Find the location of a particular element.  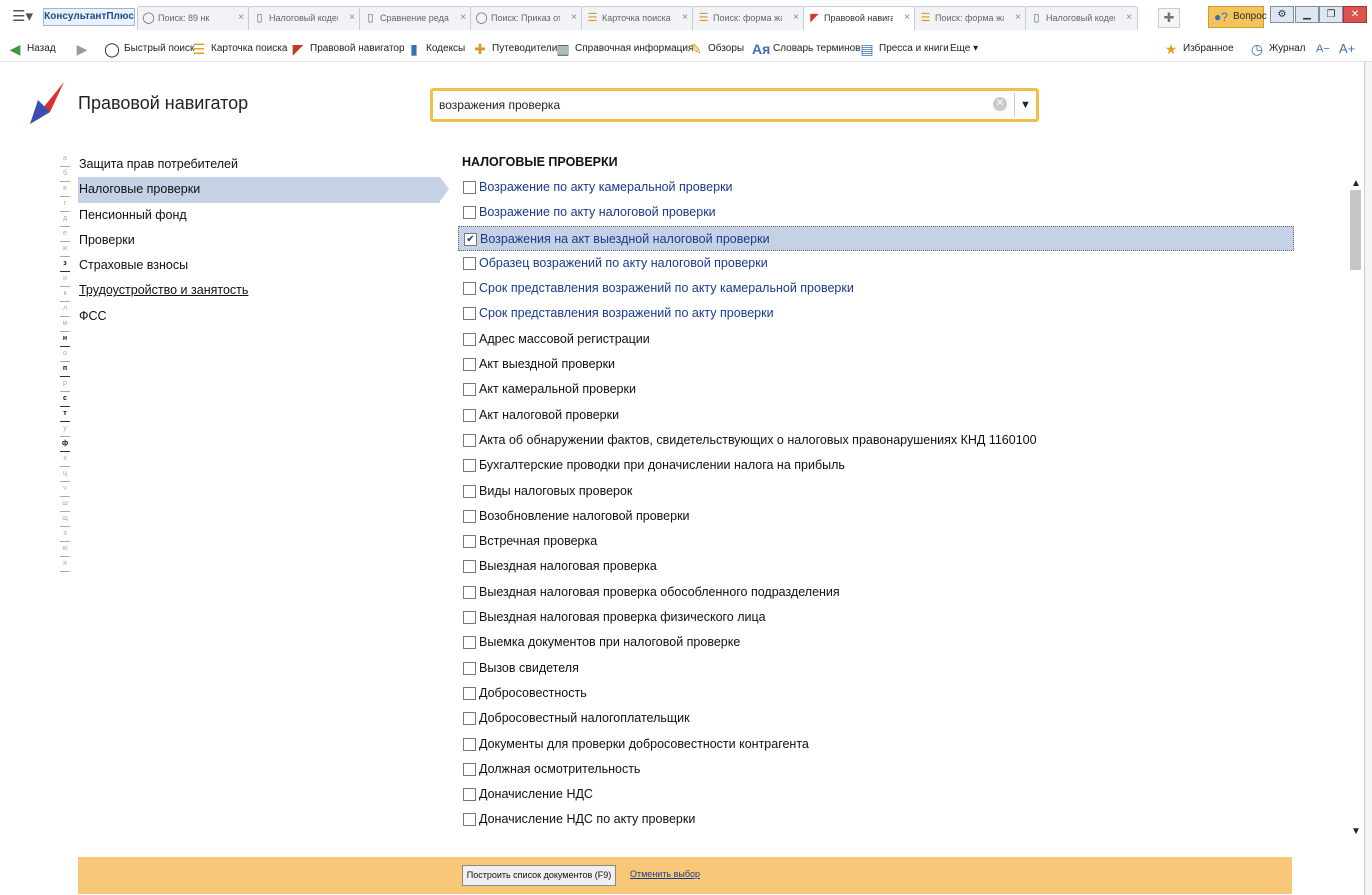

quick-search-button: ◯ Быстрый поиск is located at coordinates (148, 49).